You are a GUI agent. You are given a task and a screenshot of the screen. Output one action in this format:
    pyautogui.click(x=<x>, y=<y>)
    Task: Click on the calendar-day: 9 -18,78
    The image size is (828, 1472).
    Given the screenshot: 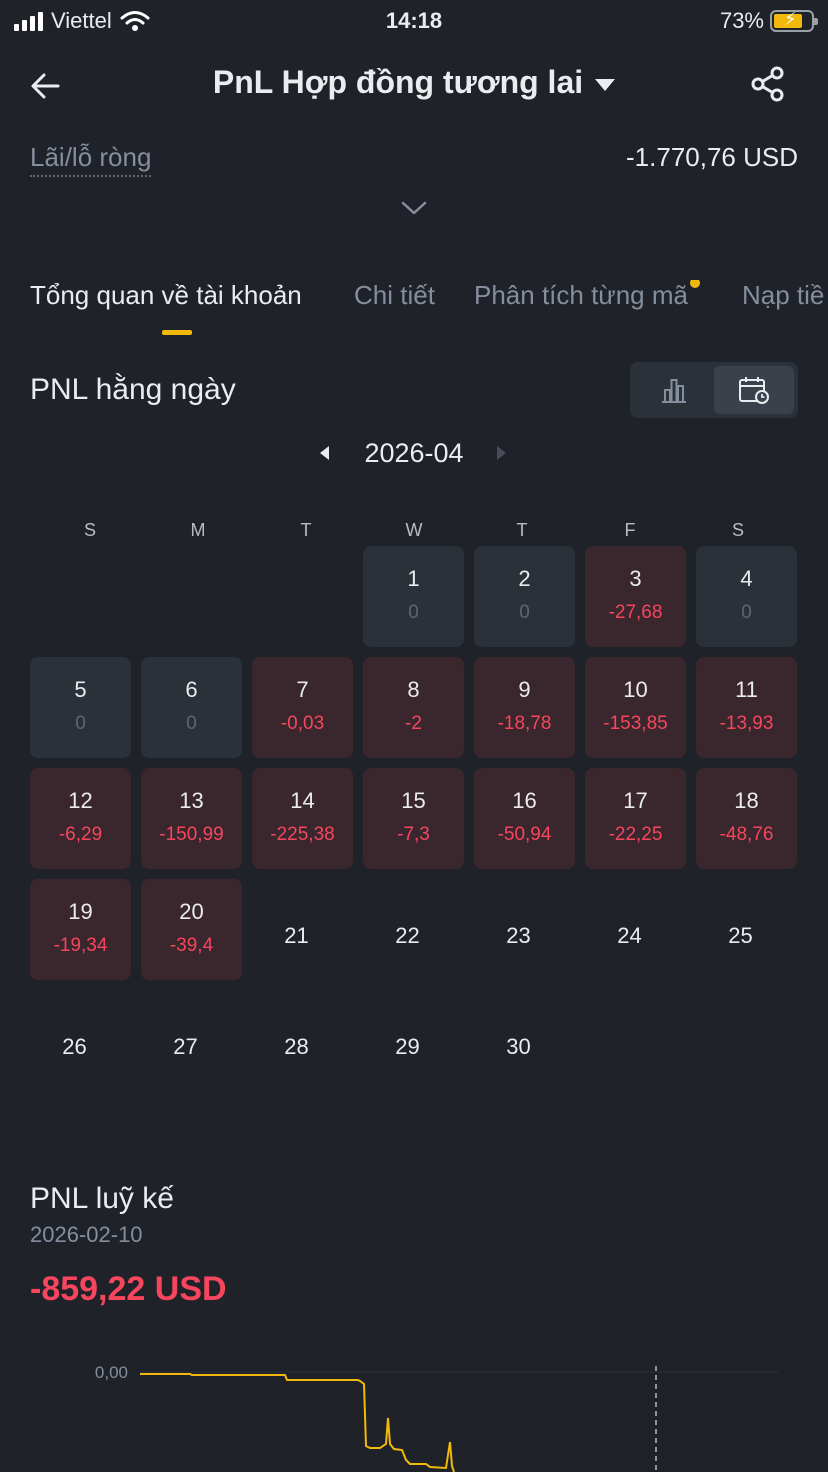 What is the action you would take?
    pyautogui.click(x=524, y=707)
    